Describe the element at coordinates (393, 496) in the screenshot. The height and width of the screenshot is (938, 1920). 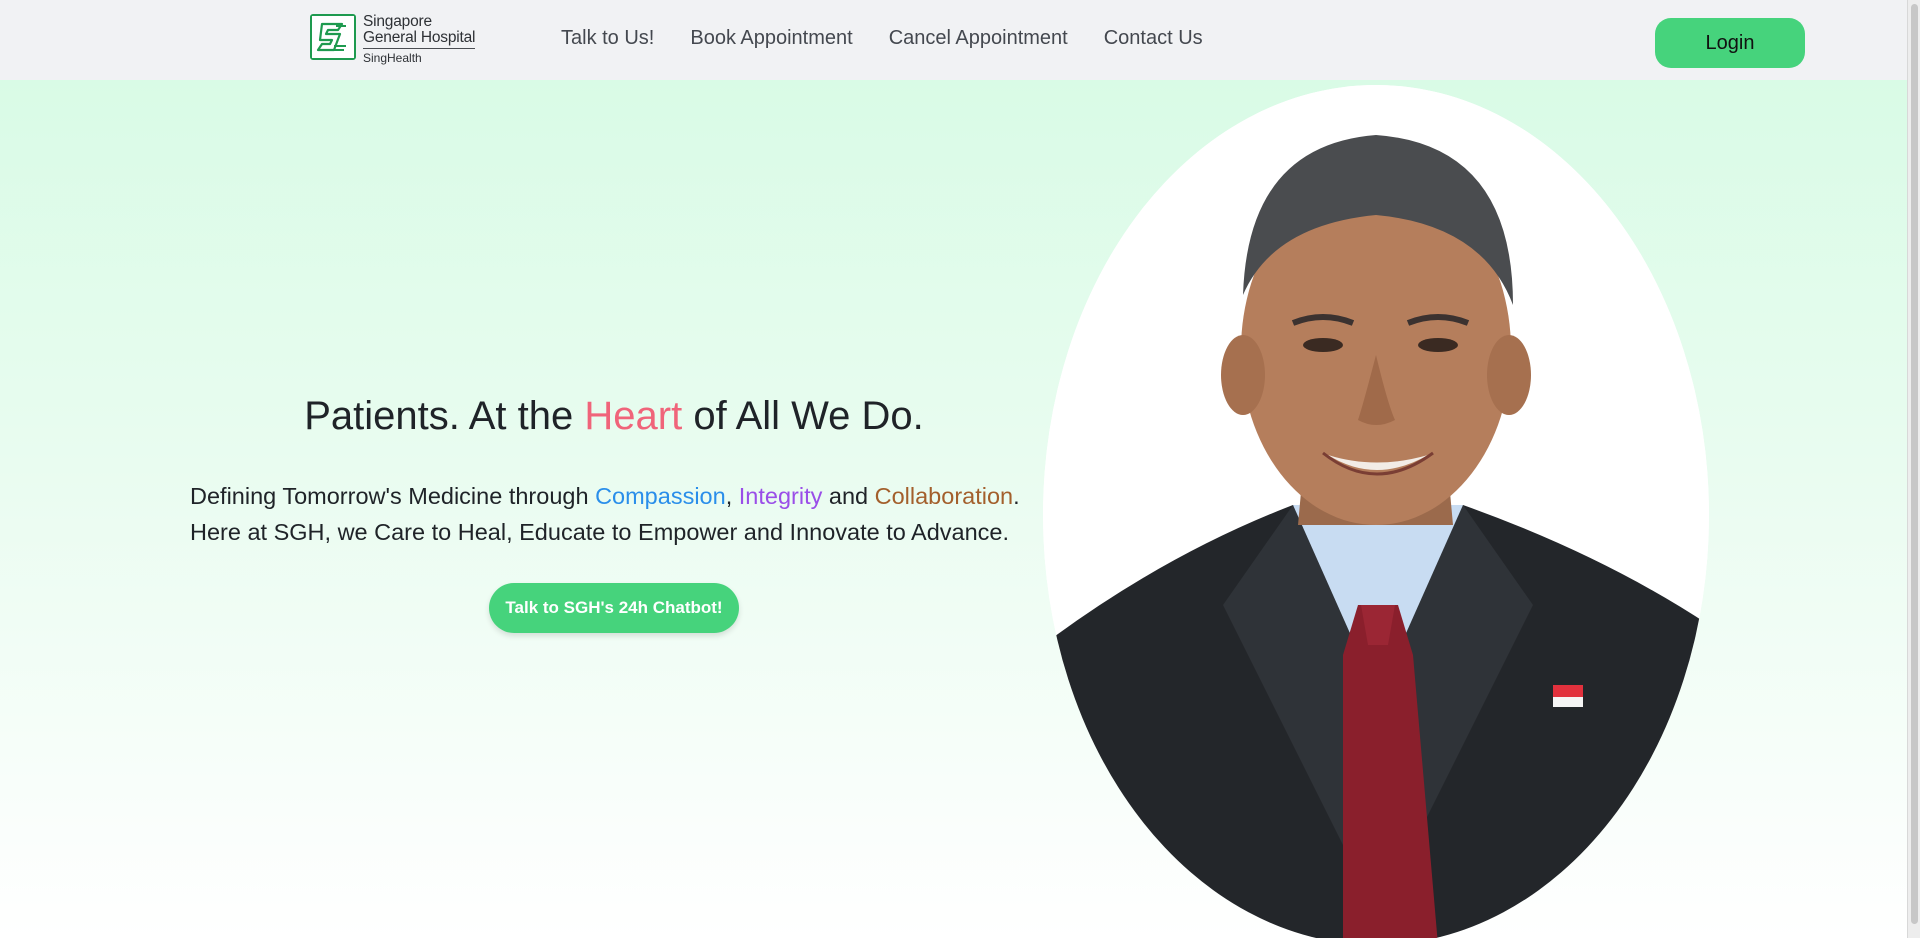
I see `tagline-prefix: Defining Tomorrow's Medicine through` at that location.